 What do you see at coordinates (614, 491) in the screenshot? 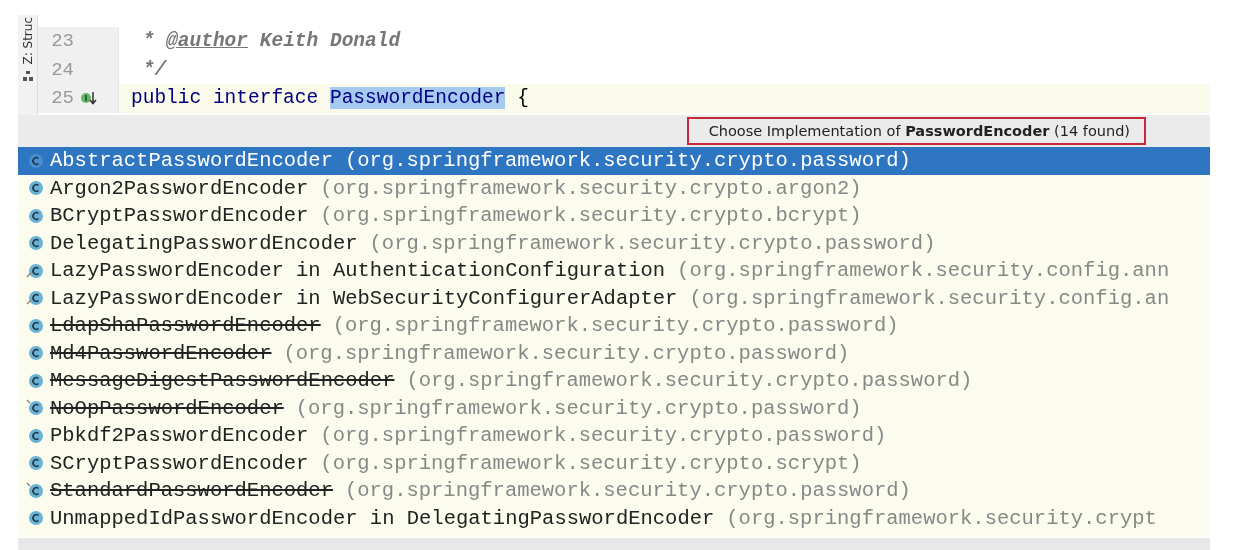
I see `implementation-item: StandardPasswordEncoder (org.springframework.security.crypto.password)` at bounding box center [614, 491].